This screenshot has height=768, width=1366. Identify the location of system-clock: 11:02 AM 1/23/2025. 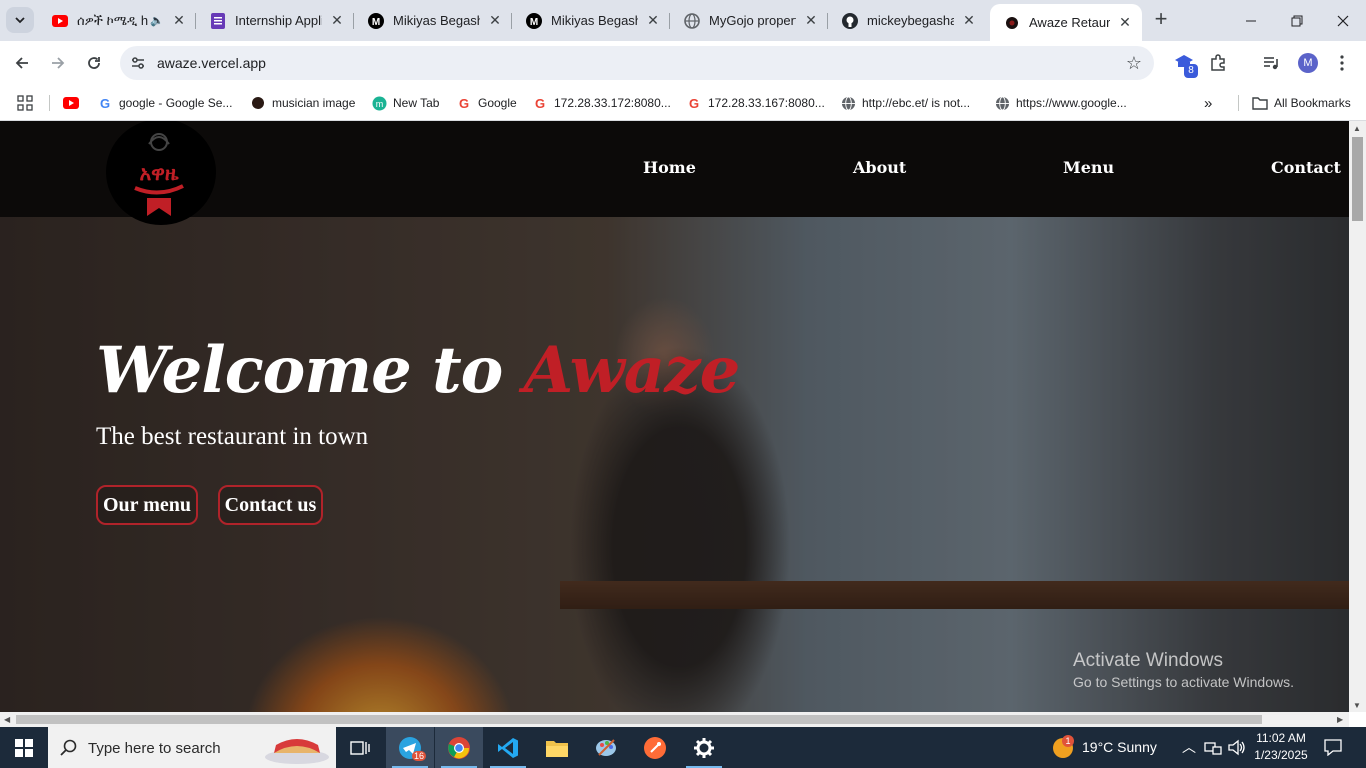
(1281, 747).